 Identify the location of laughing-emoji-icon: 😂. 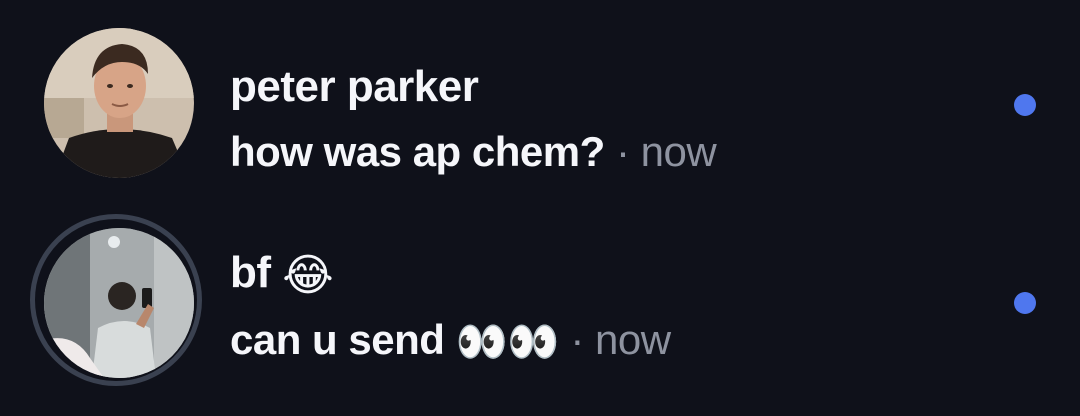
(308, 275).